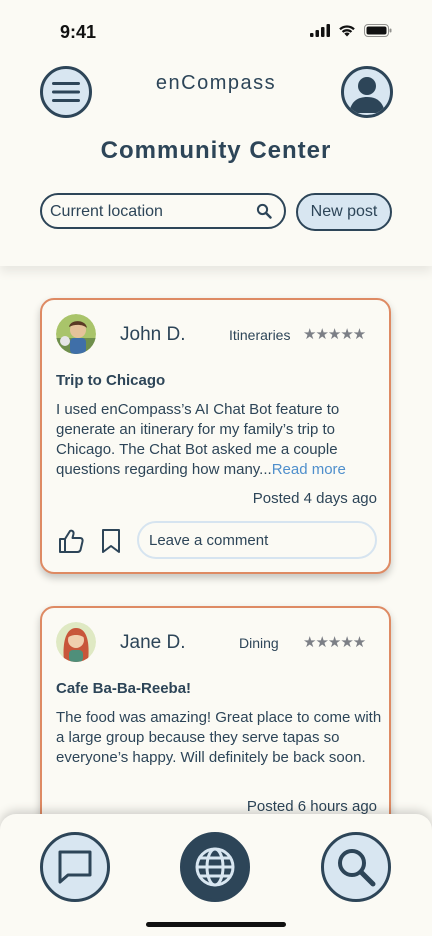  What do you see at coordinates (257, 540) in the screenshot?
I see `comment-input` at bounding box center [257, 540].